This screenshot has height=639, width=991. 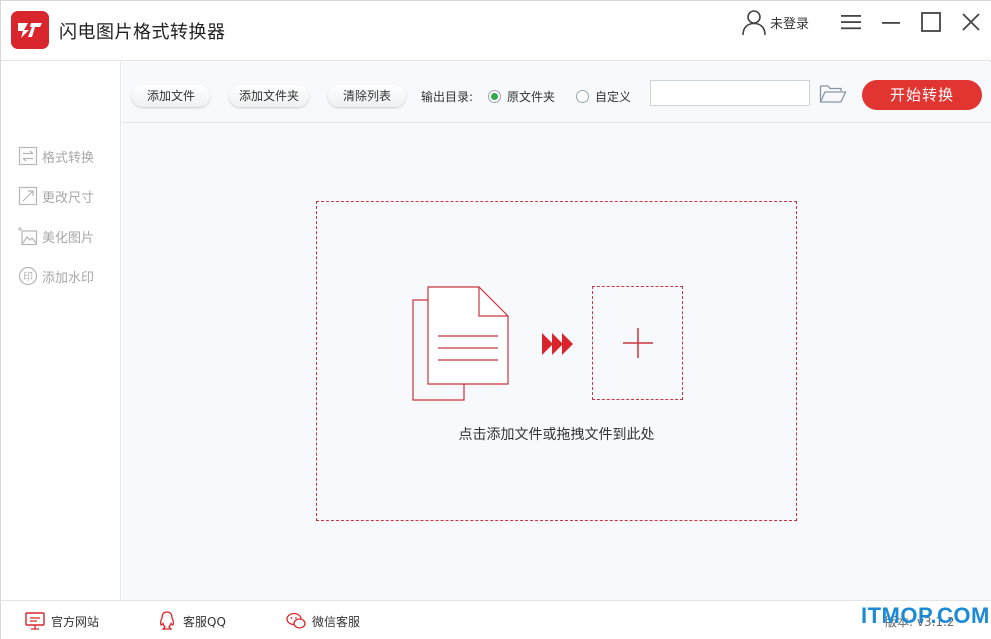 I want to click on maximize-button, so click(x=931, y=22).